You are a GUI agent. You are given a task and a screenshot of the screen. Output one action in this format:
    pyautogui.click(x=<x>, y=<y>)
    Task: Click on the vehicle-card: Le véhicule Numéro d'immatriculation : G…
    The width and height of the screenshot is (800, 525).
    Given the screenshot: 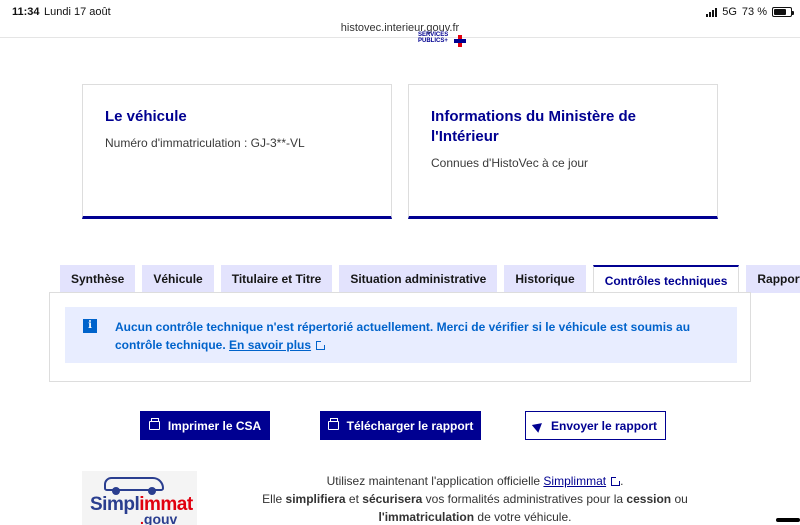 What is the action you would take?
    pyautogui.click(x=237, y=151)
    